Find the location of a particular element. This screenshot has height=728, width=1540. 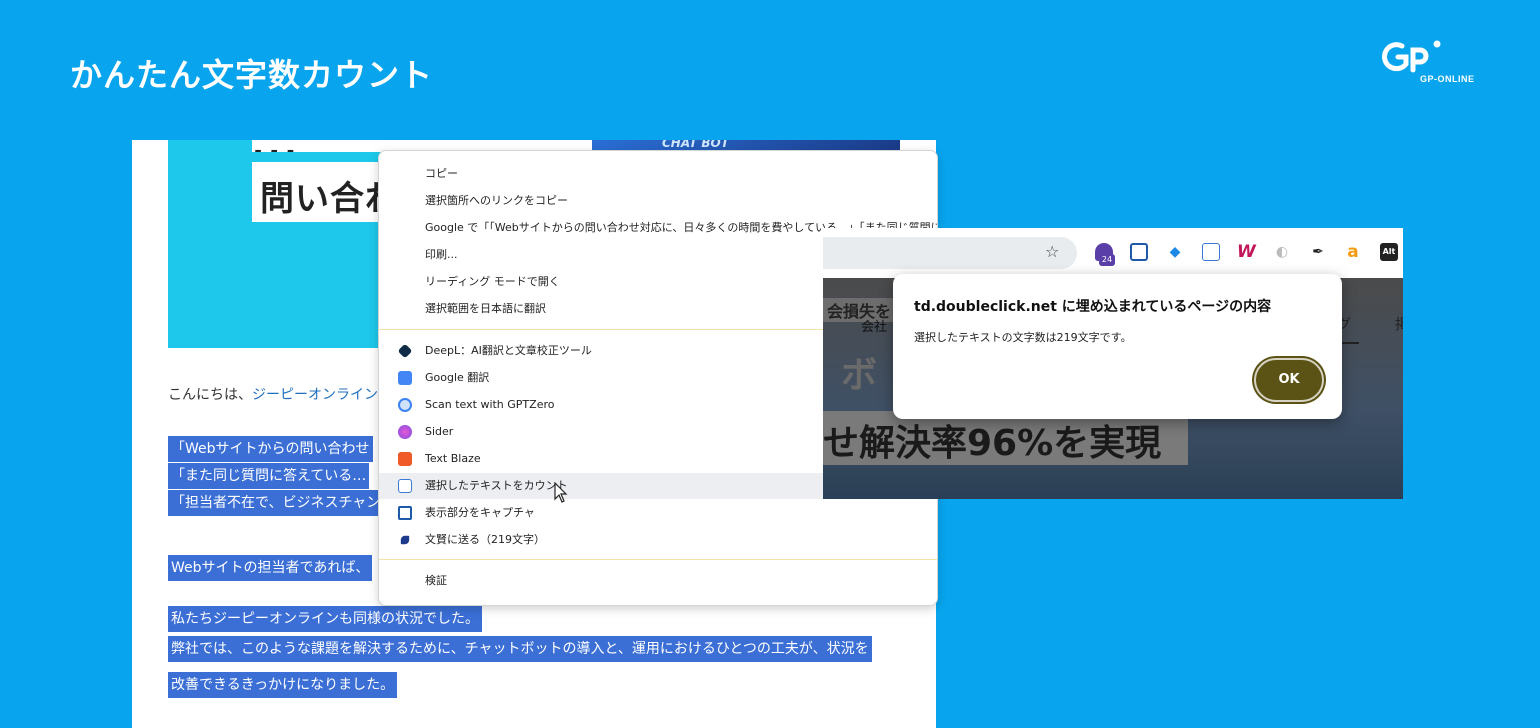

google-translate-icon is located at coordinates (405, 378).